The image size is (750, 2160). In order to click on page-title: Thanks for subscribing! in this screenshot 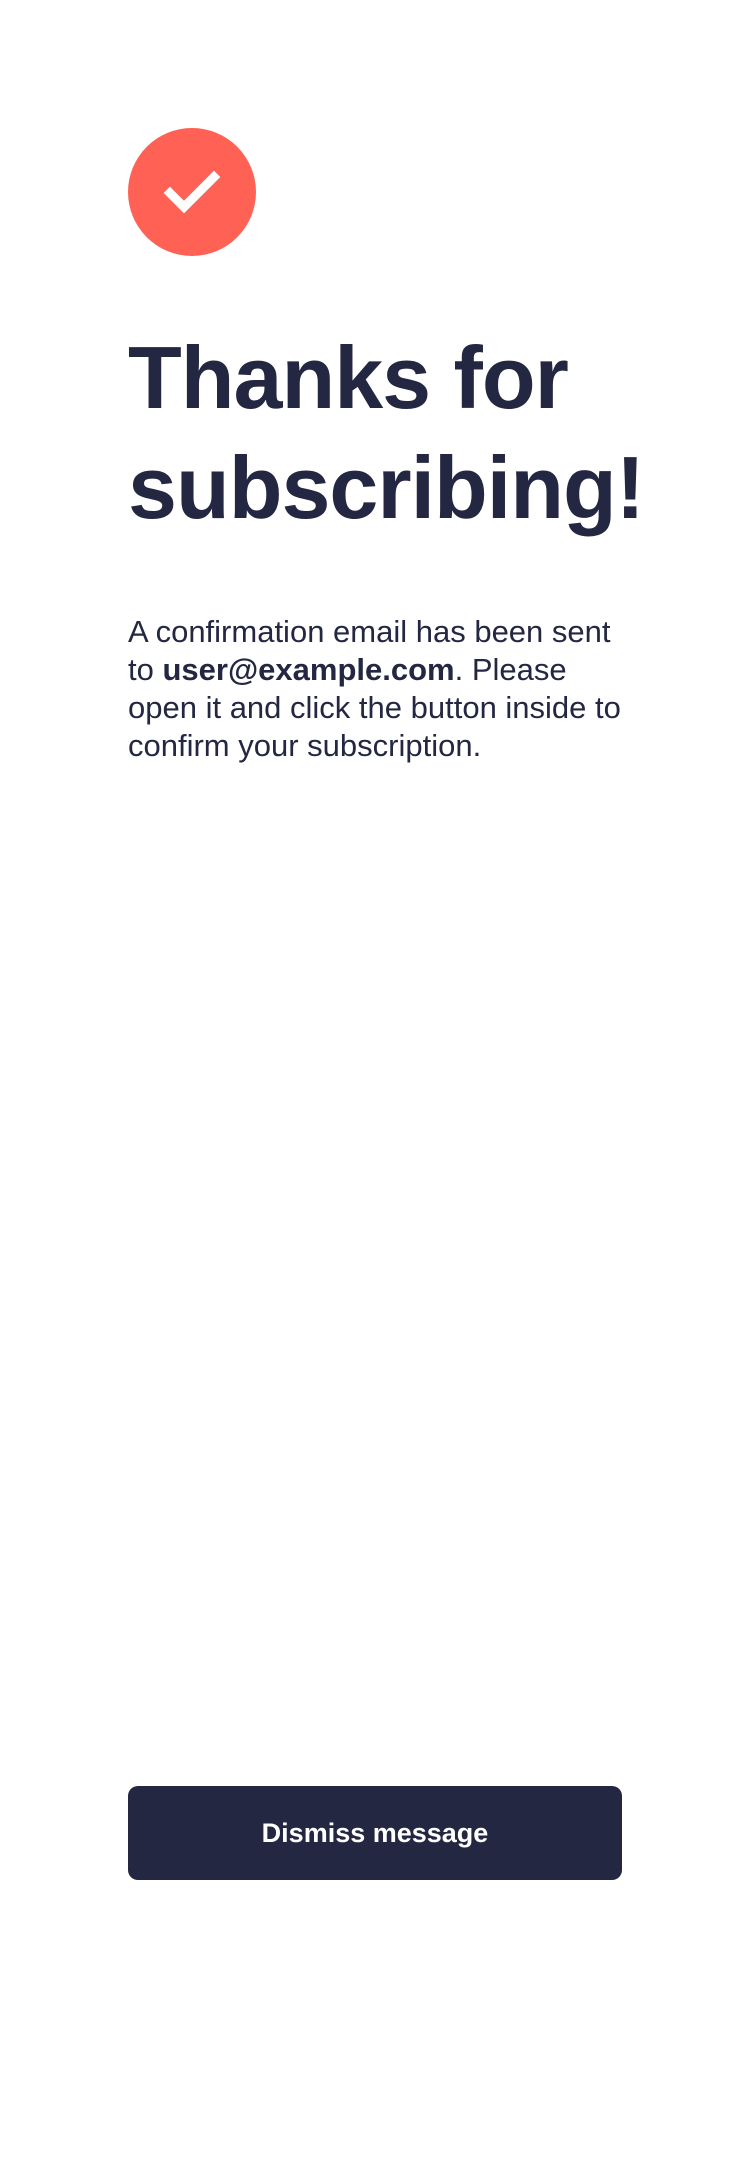, I will do `click(386, 432)`.